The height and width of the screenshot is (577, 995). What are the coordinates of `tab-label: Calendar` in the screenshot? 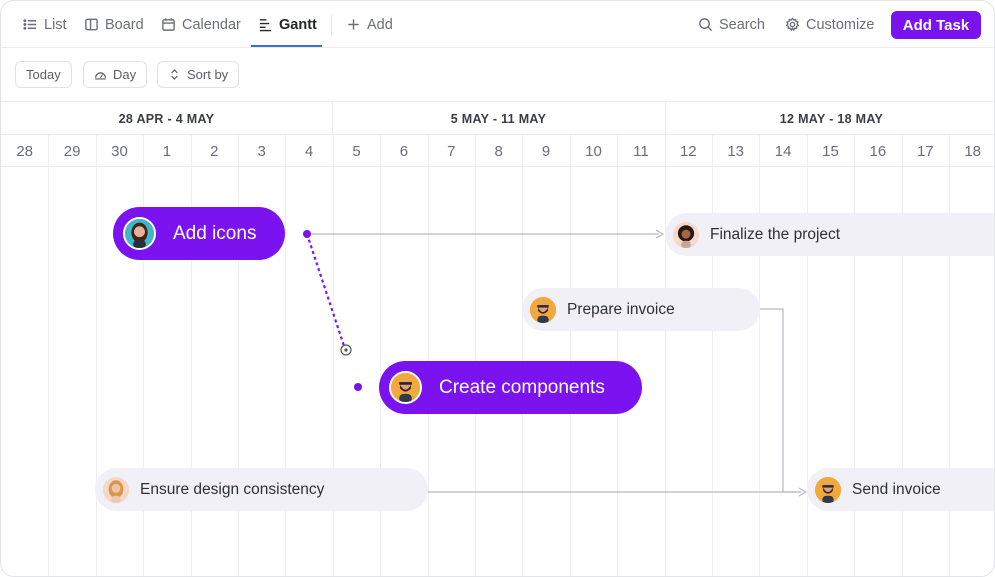 It's located at (211, 24).